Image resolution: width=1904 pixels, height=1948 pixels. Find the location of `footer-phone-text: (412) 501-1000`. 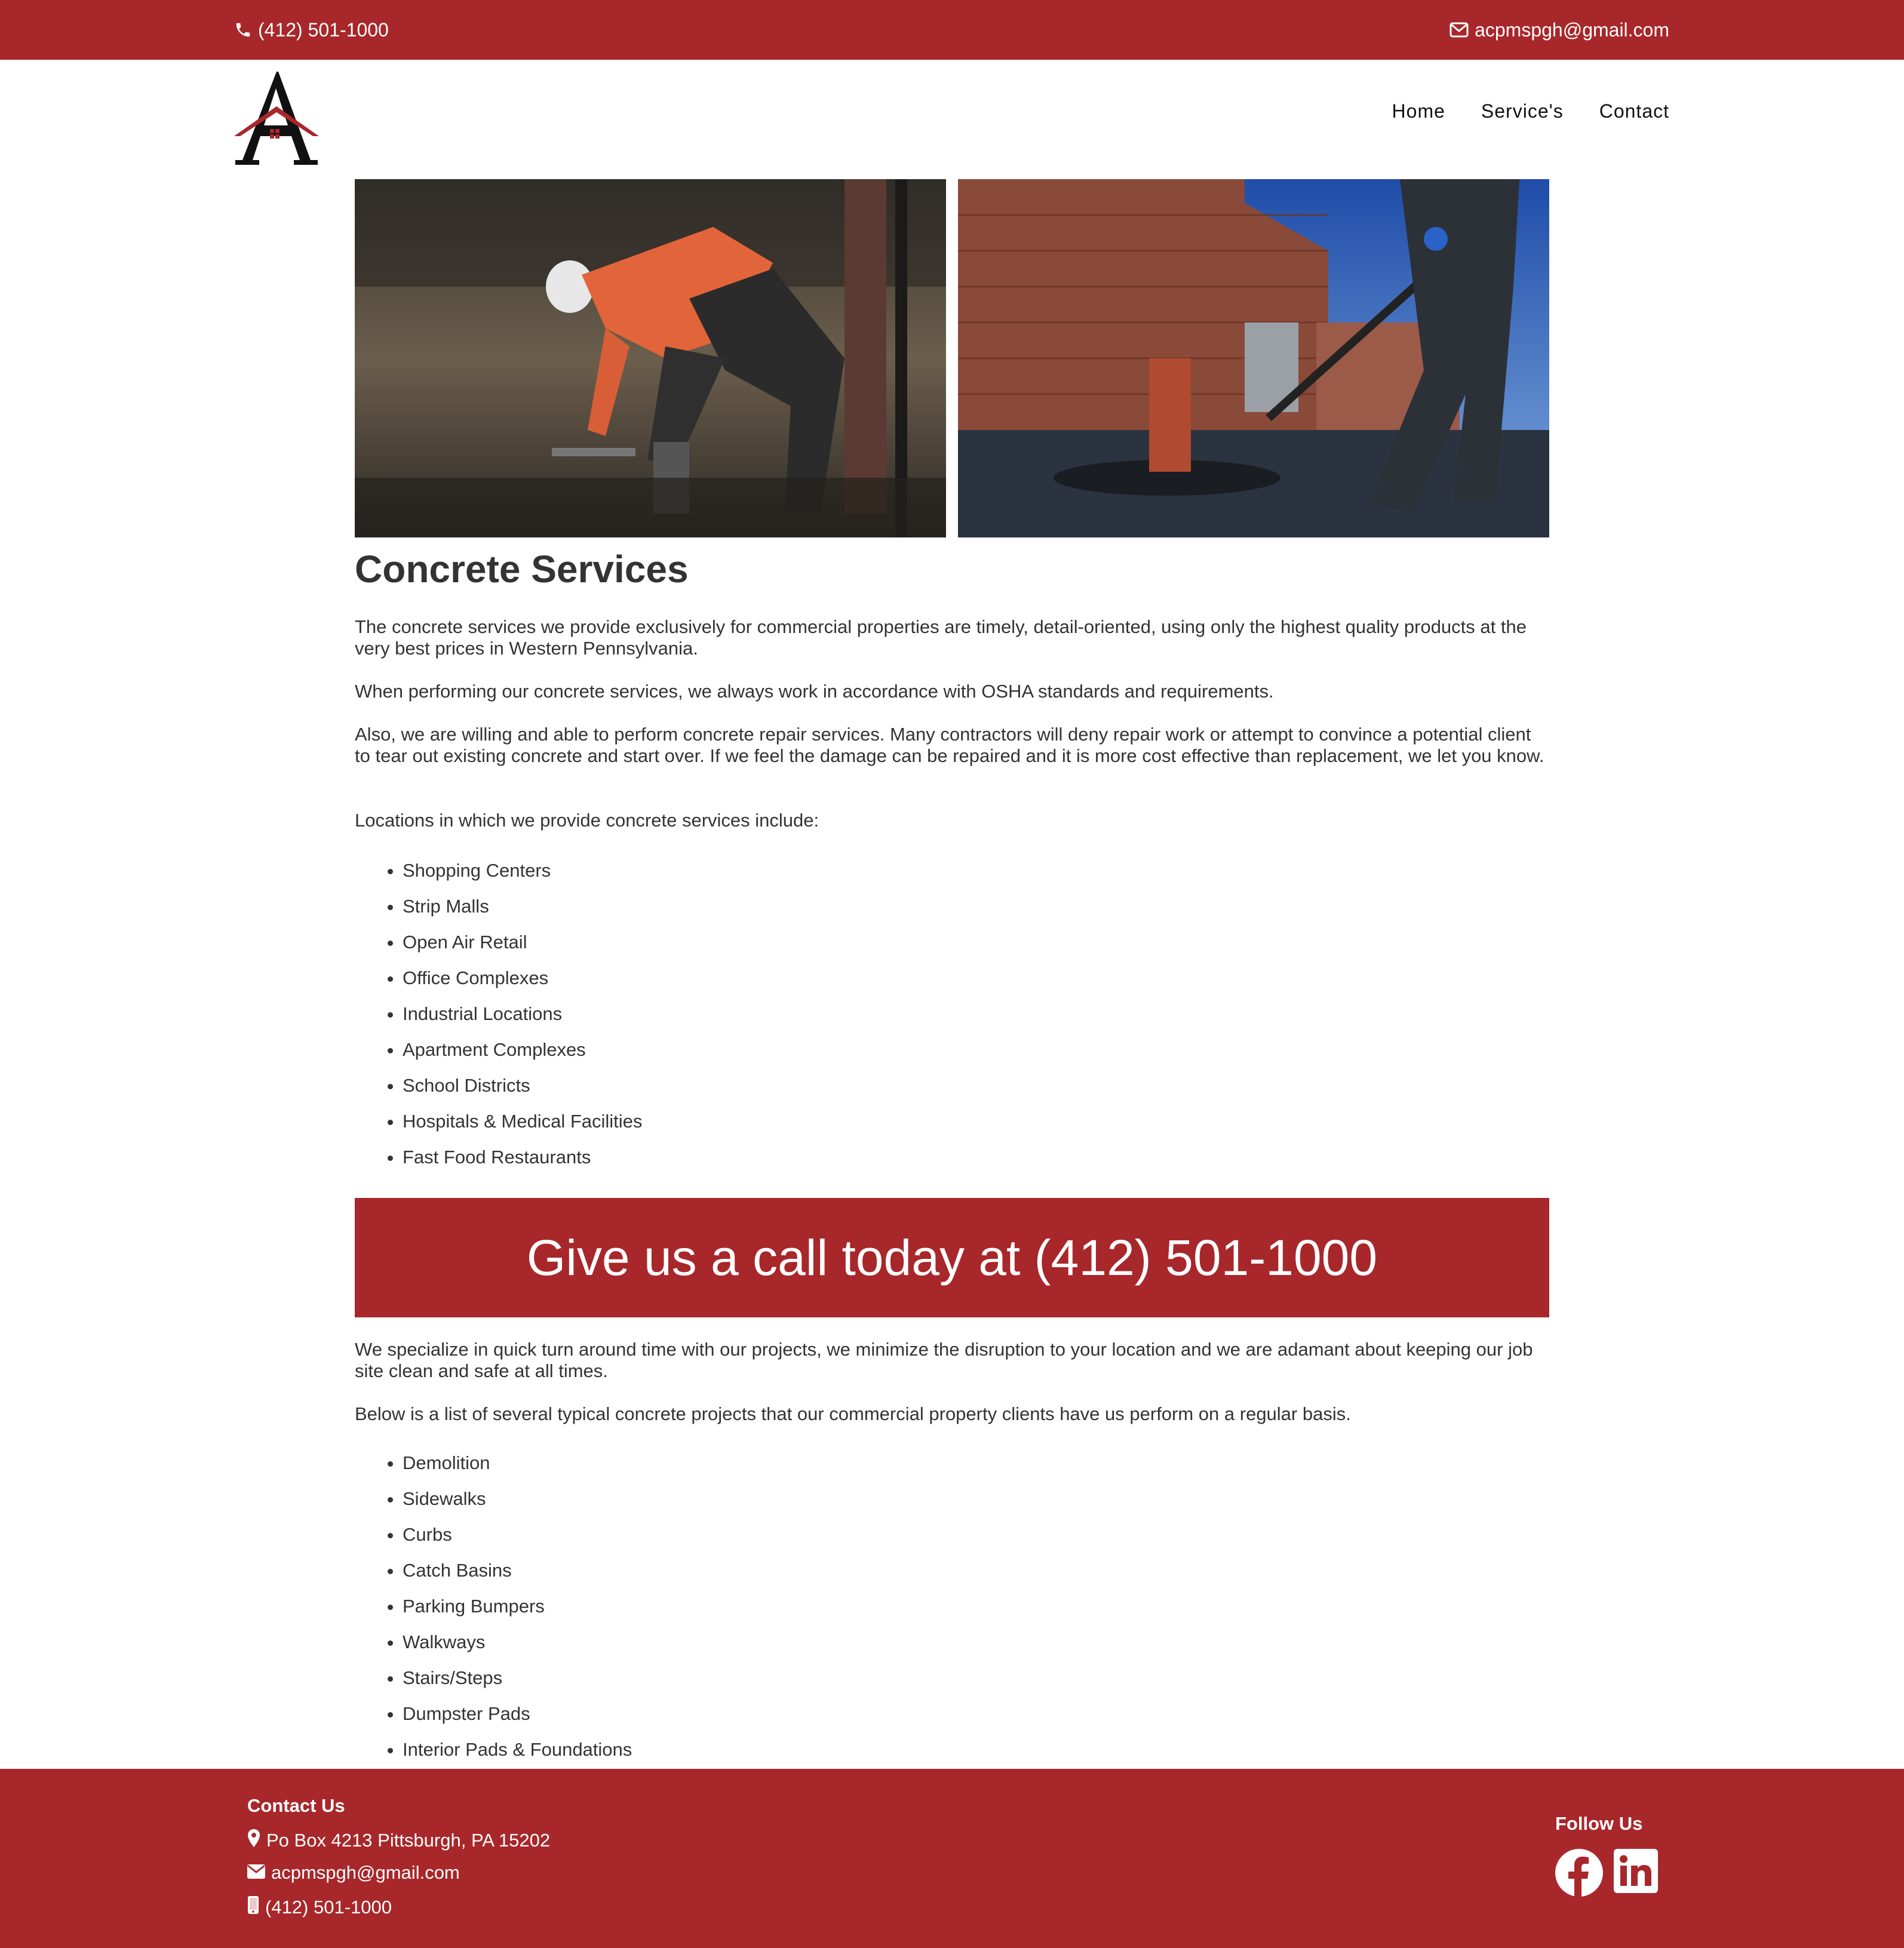

footer-phone-text: (412) 501-1000 is located at coordinates (328, 1908).